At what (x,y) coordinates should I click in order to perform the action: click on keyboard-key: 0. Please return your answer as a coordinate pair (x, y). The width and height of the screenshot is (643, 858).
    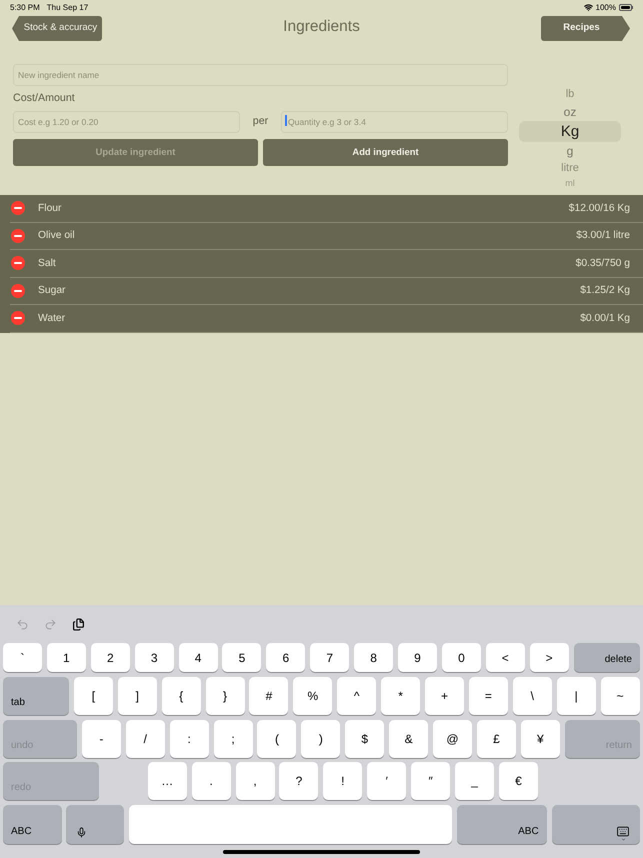
    Looking at the image, I should click on (461, 657).